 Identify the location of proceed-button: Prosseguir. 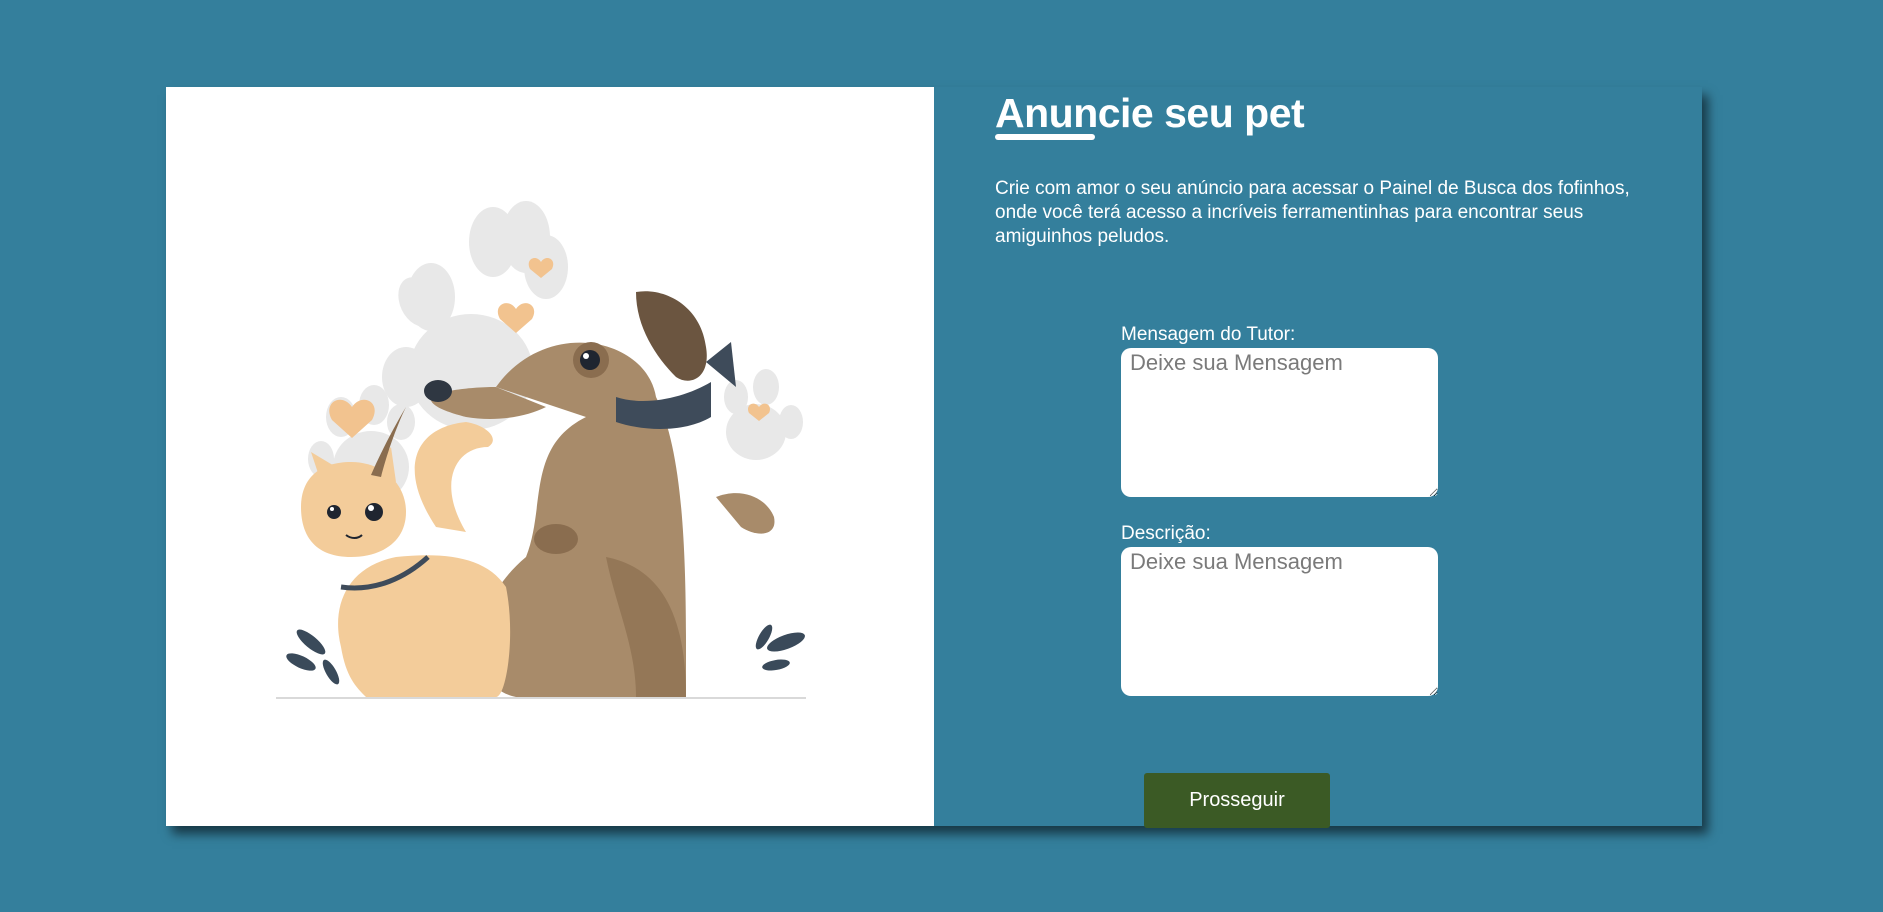
(1237, 800).